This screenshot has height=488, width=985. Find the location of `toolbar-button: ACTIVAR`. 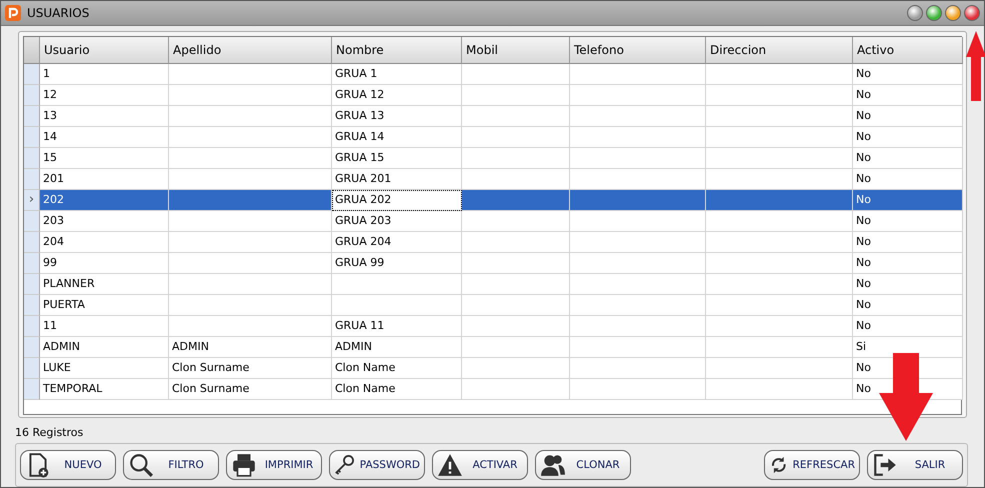

toolbar-button: ACTIVAR is located at coordinates (480, 465).